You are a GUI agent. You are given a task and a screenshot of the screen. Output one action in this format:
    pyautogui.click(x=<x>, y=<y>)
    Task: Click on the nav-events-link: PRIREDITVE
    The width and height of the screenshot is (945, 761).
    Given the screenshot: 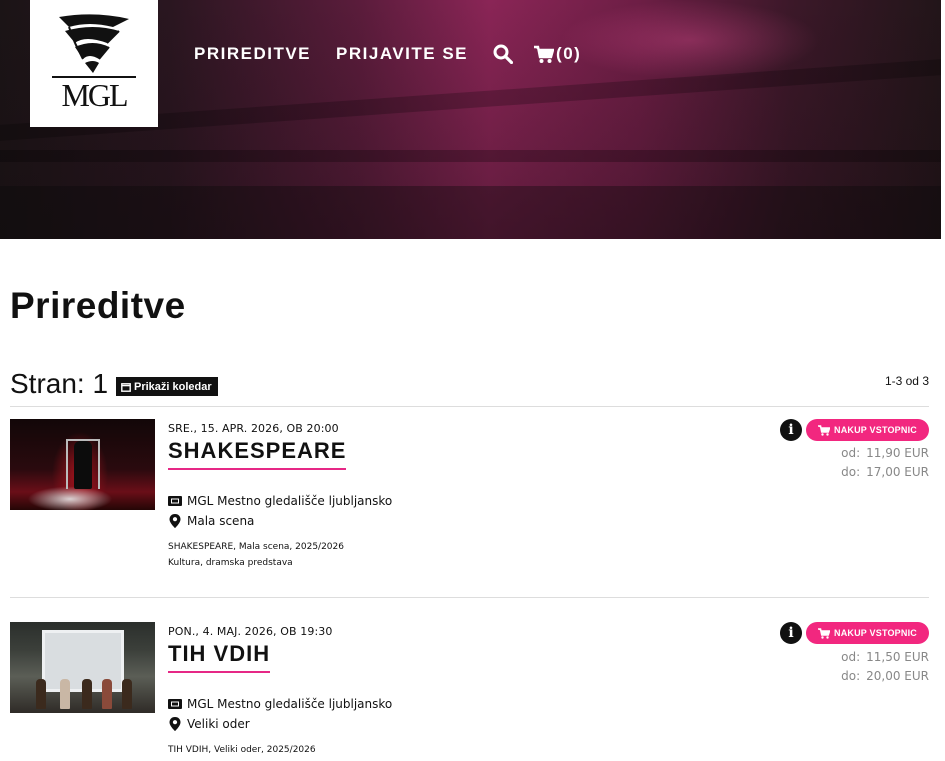 What is the action you would take?
    pyautogui.click(x=252, y=54)
    